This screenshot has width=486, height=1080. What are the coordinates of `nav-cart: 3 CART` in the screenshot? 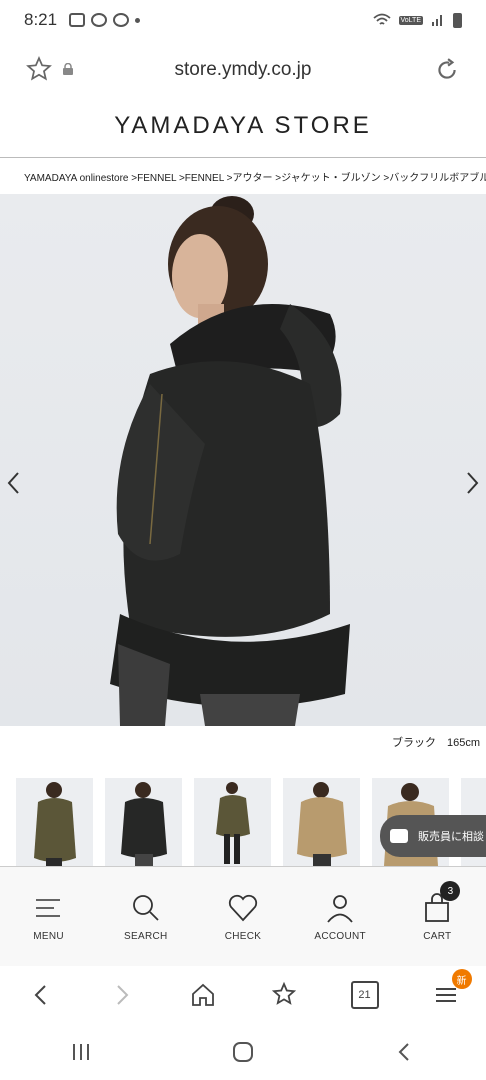 It's located at (437, 911).